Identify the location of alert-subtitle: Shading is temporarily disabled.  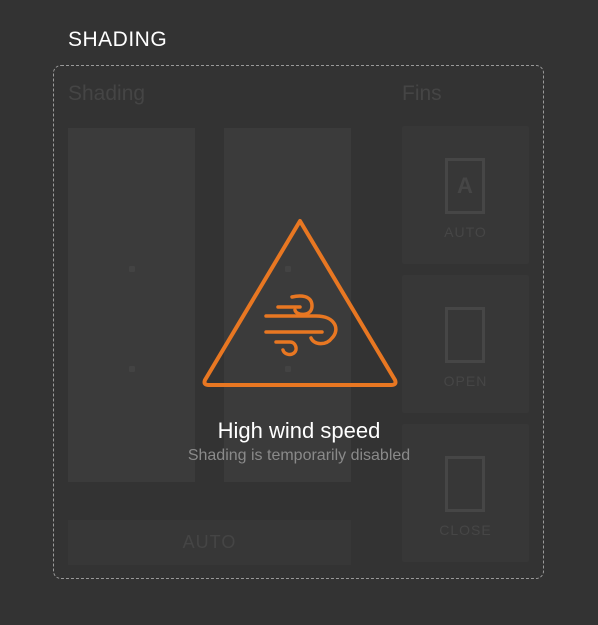
(299, 455).